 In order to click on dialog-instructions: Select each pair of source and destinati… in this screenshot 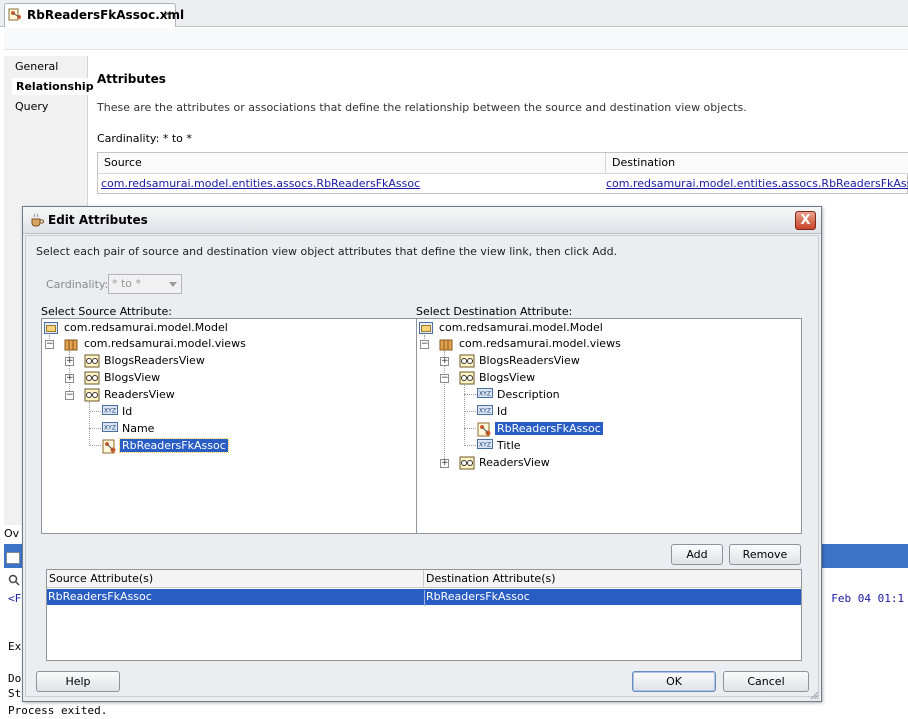, I will do `click(327, 251)`.